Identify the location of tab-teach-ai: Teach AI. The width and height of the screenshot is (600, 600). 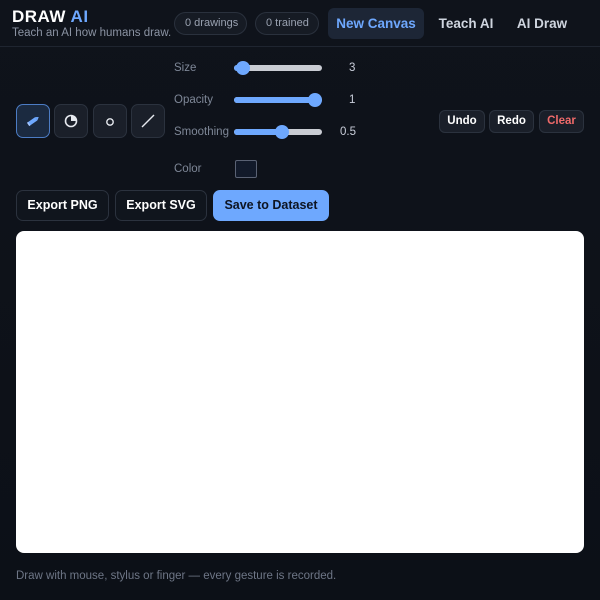
(466, 23).